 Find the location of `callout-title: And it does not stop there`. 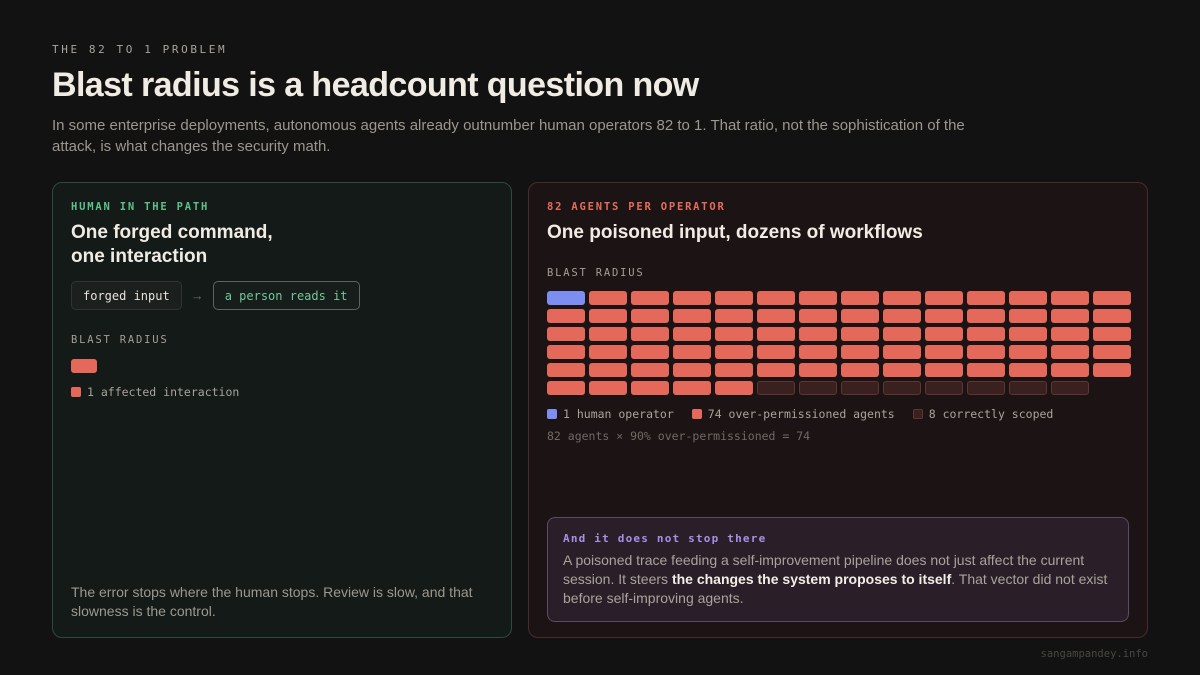

callout-title: And it does not stop there is located at coordinates (665, 538).